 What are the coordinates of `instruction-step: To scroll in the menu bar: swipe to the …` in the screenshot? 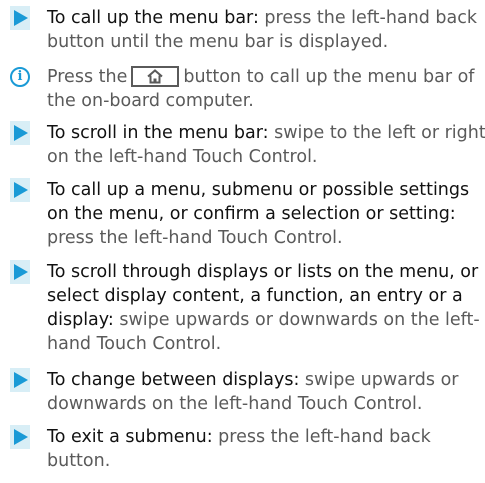 It's located at (247, 145).